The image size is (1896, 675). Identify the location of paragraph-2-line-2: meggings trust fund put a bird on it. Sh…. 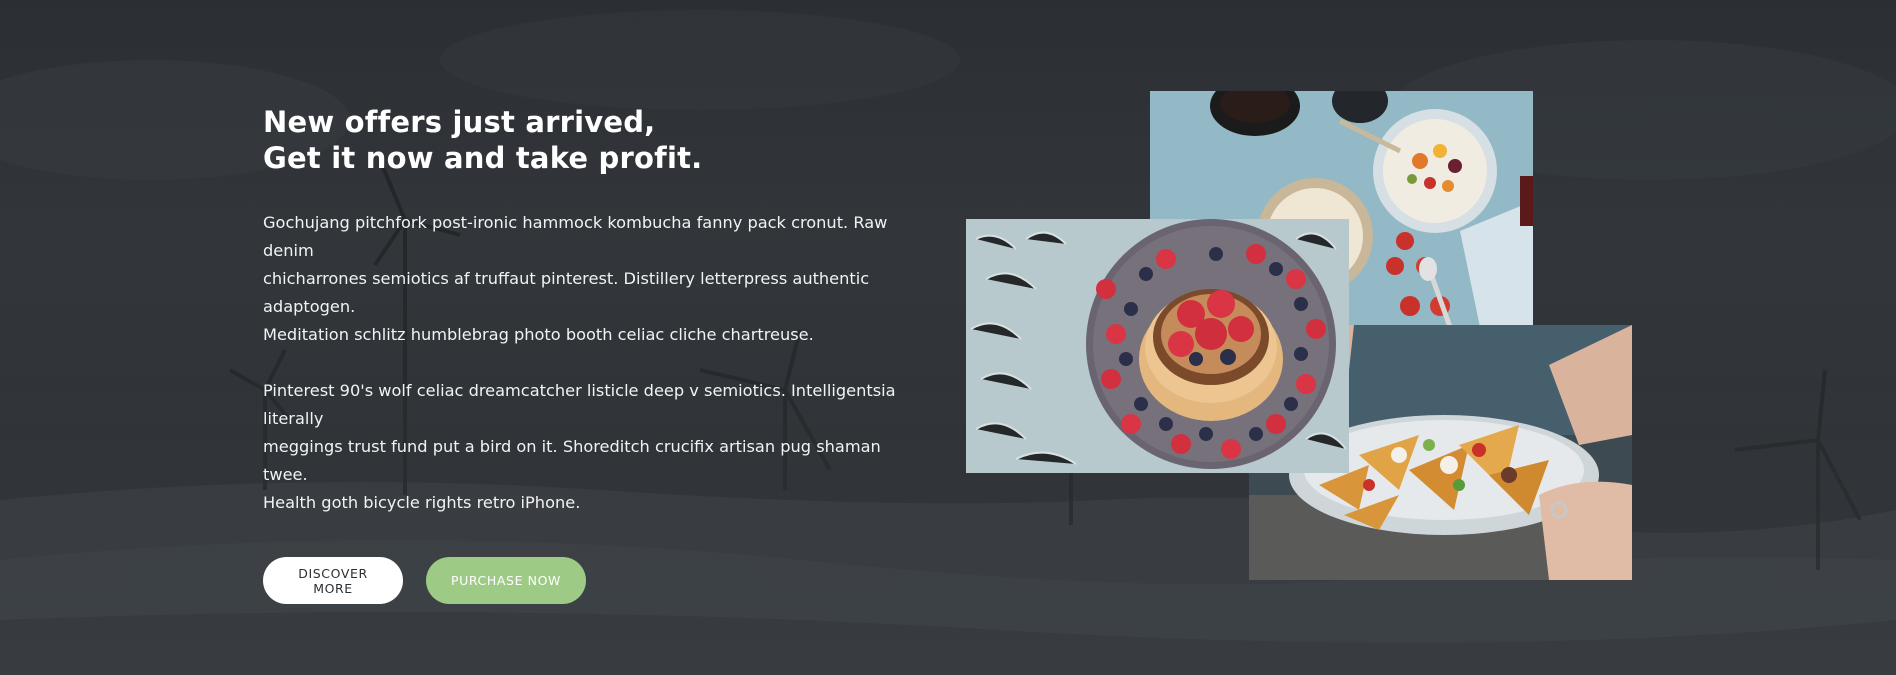
(572, 460).